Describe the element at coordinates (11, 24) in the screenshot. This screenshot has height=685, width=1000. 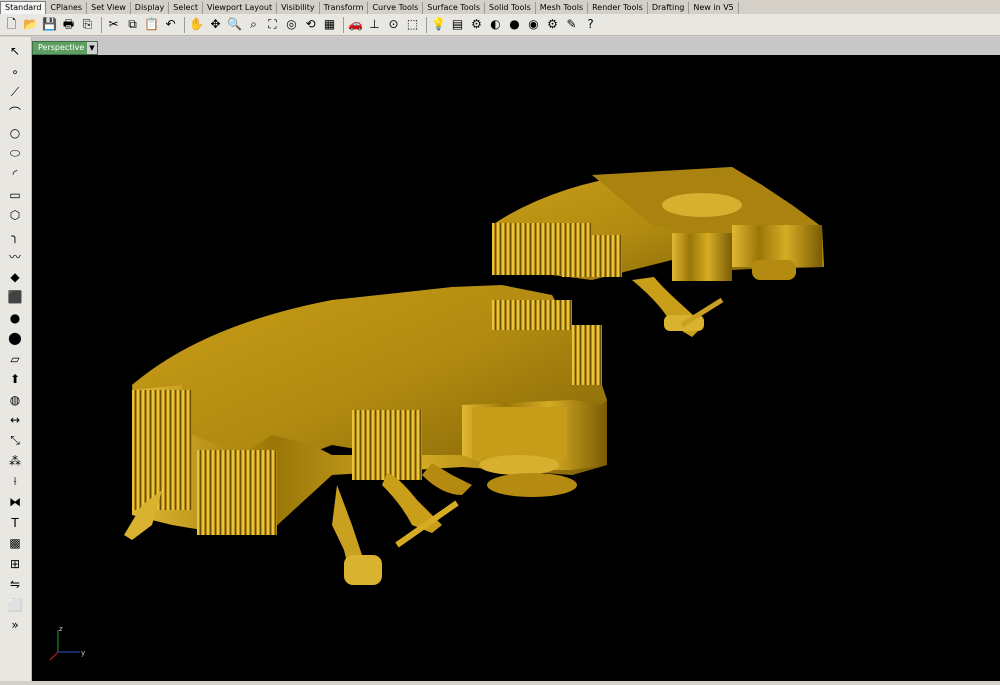
I see `new-icon: 🗋` at that location.